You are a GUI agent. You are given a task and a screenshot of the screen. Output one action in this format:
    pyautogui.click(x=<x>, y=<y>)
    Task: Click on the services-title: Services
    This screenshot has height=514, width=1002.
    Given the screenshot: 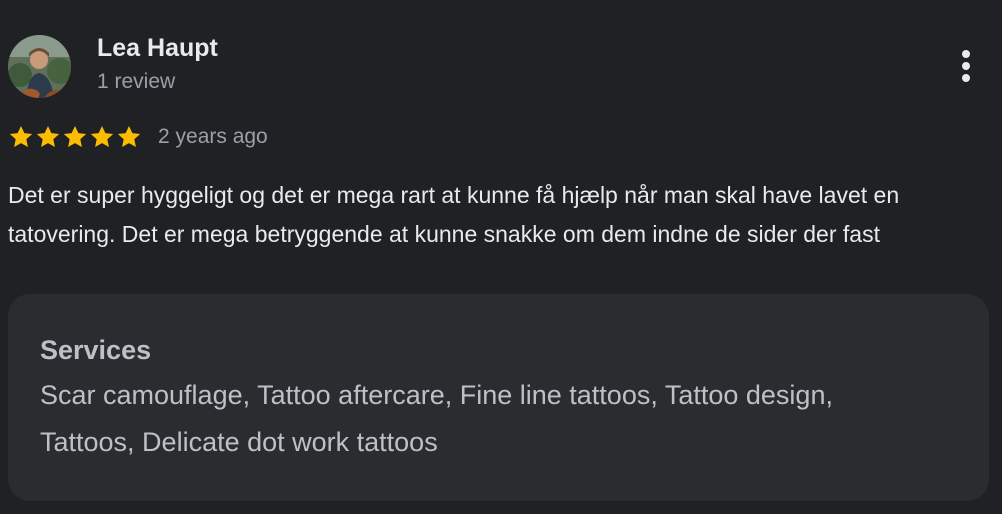 What is the action you would take?
    pyautogui.click(x=96, y=350)
    